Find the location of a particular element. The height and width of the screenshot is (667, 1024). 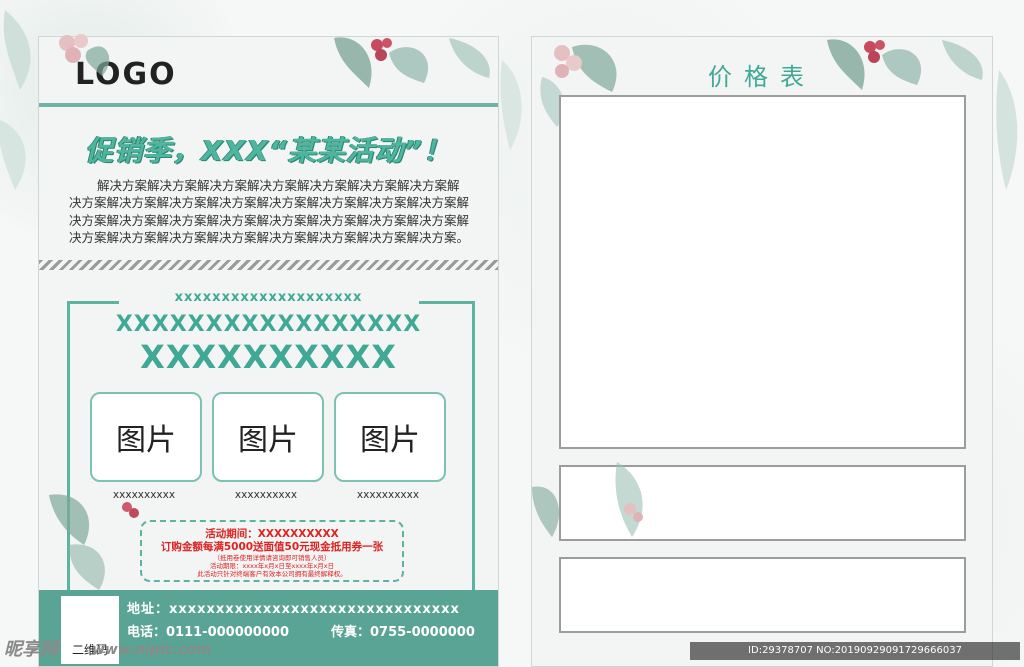

offer-line-medium: XXXXXXXXXXXXXXXXX is located at coordinates (268, 324).